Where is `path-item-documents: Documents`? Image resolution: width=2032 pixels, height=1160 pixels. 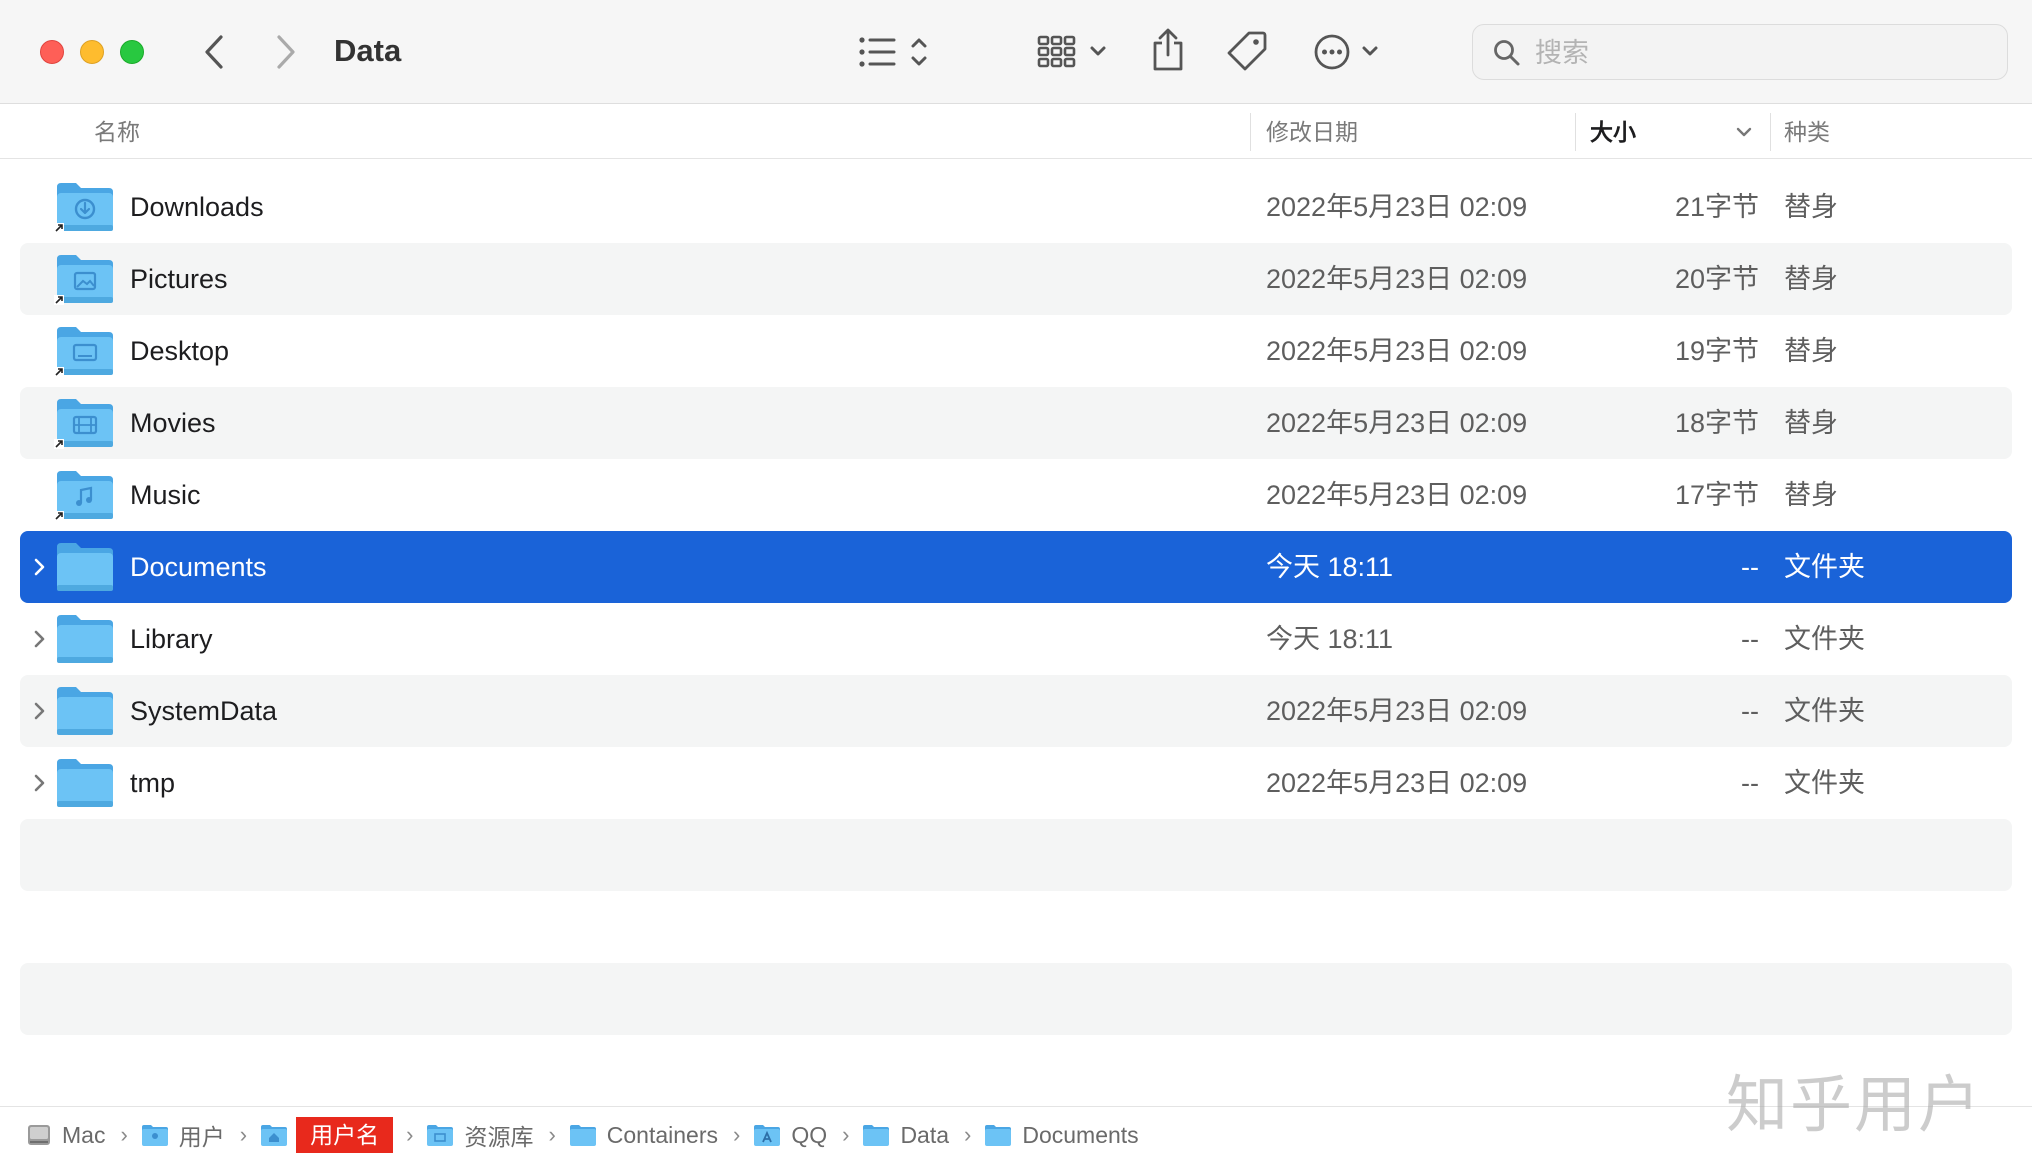 path-item-documents: Documents is located at coordinates (1062, 1135).